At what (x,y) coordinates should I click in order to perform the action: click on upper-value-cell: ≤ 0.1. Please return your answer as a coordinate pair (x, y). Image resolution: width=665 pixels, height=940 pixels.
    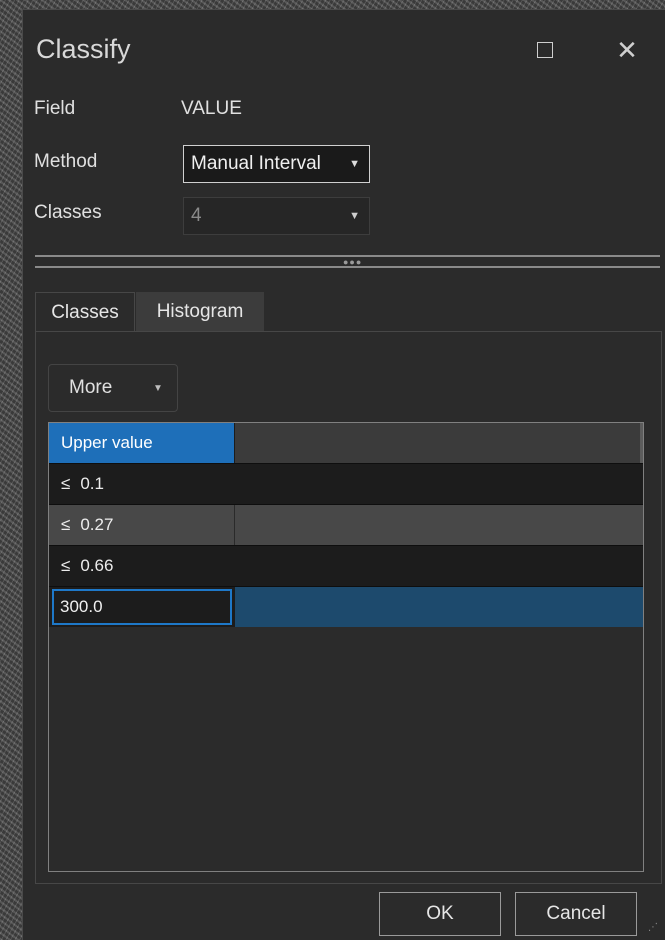
    Looking at the image, I should click on (142, 484).